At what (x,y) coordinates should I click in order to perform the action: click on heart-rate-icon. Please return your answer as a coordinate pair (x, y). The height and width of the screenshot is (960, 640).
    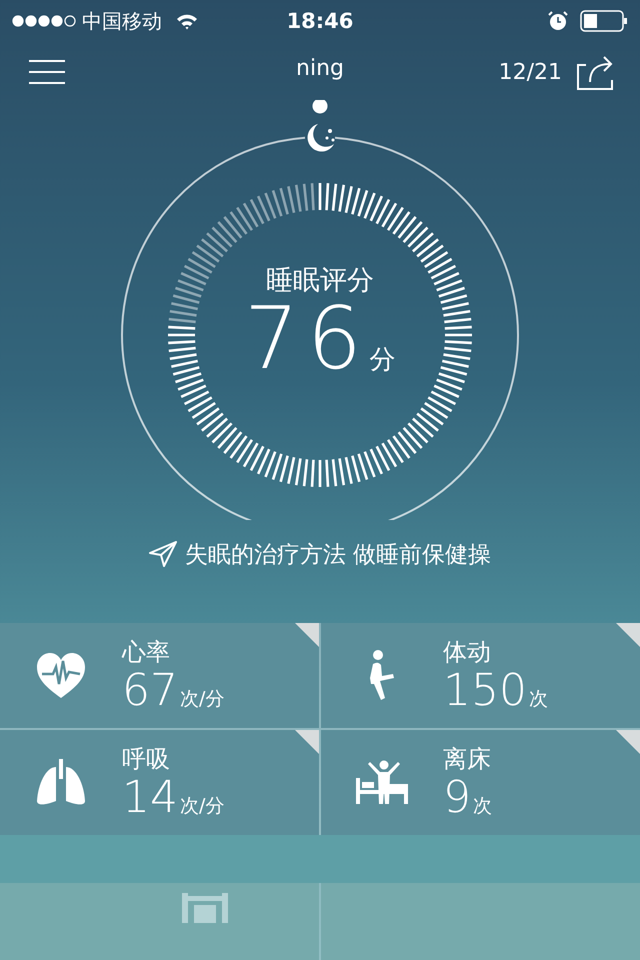
    Looking at the image, I should click on (61, 676).